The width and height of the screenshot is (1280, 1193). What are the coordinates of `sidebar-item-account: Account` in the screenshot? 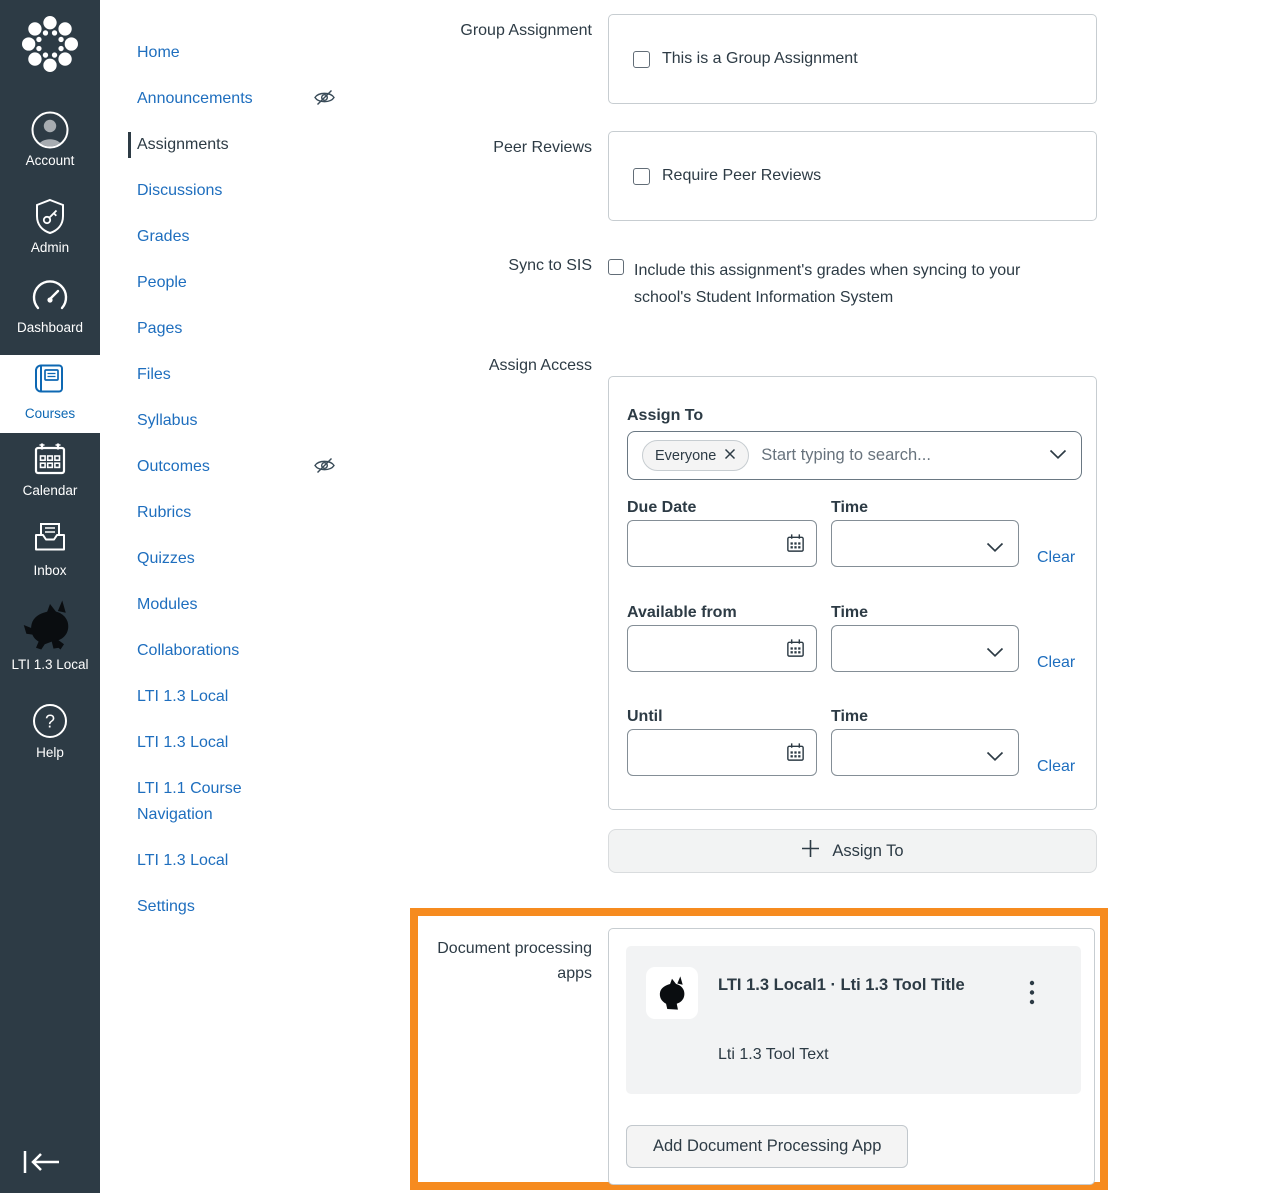 It's located at (50, 139).